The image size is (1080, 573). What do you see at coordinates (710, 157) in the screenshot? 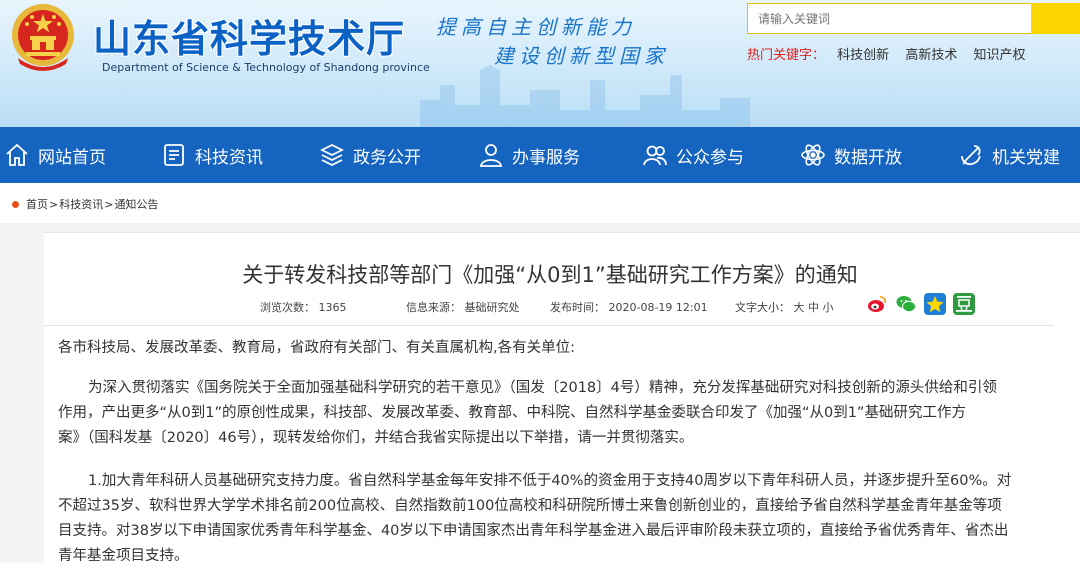
I see `nav-item-label: 公众参与` at bounding box center [710, 157].